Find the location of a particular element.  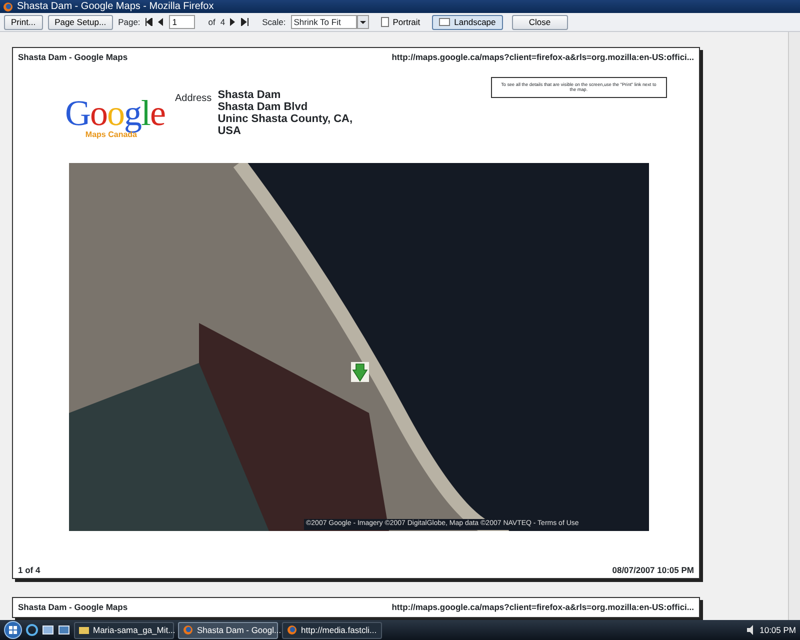

page-label: Page: is located at coordinates (129, 22).